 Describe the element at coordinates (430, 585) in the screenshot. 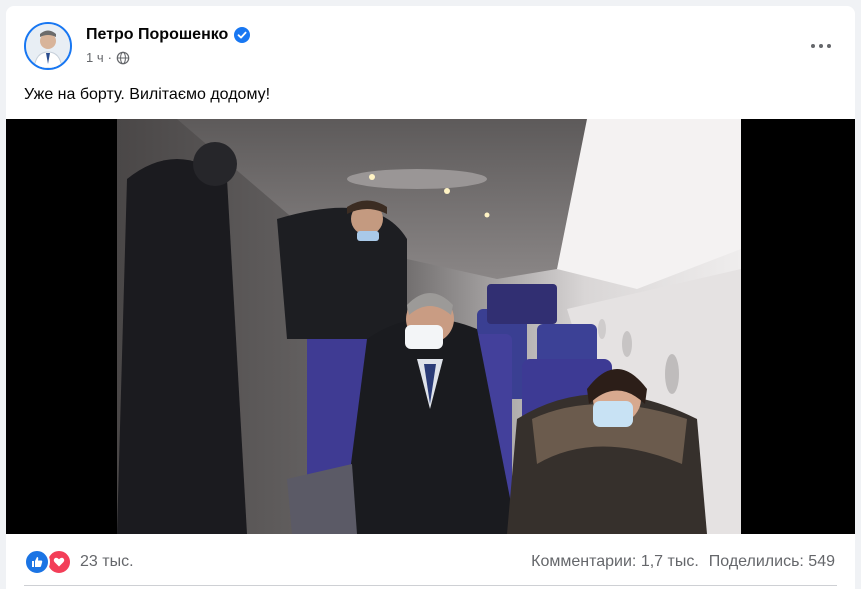

I see `footer-divider` at that location.